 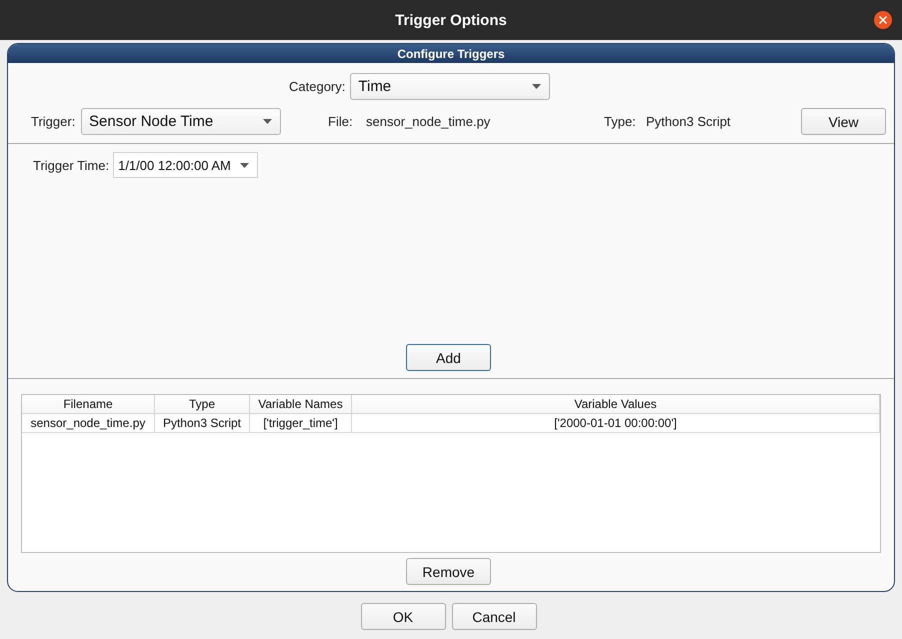 I want to click on field-label: Category:, so click(x=317, y=86).